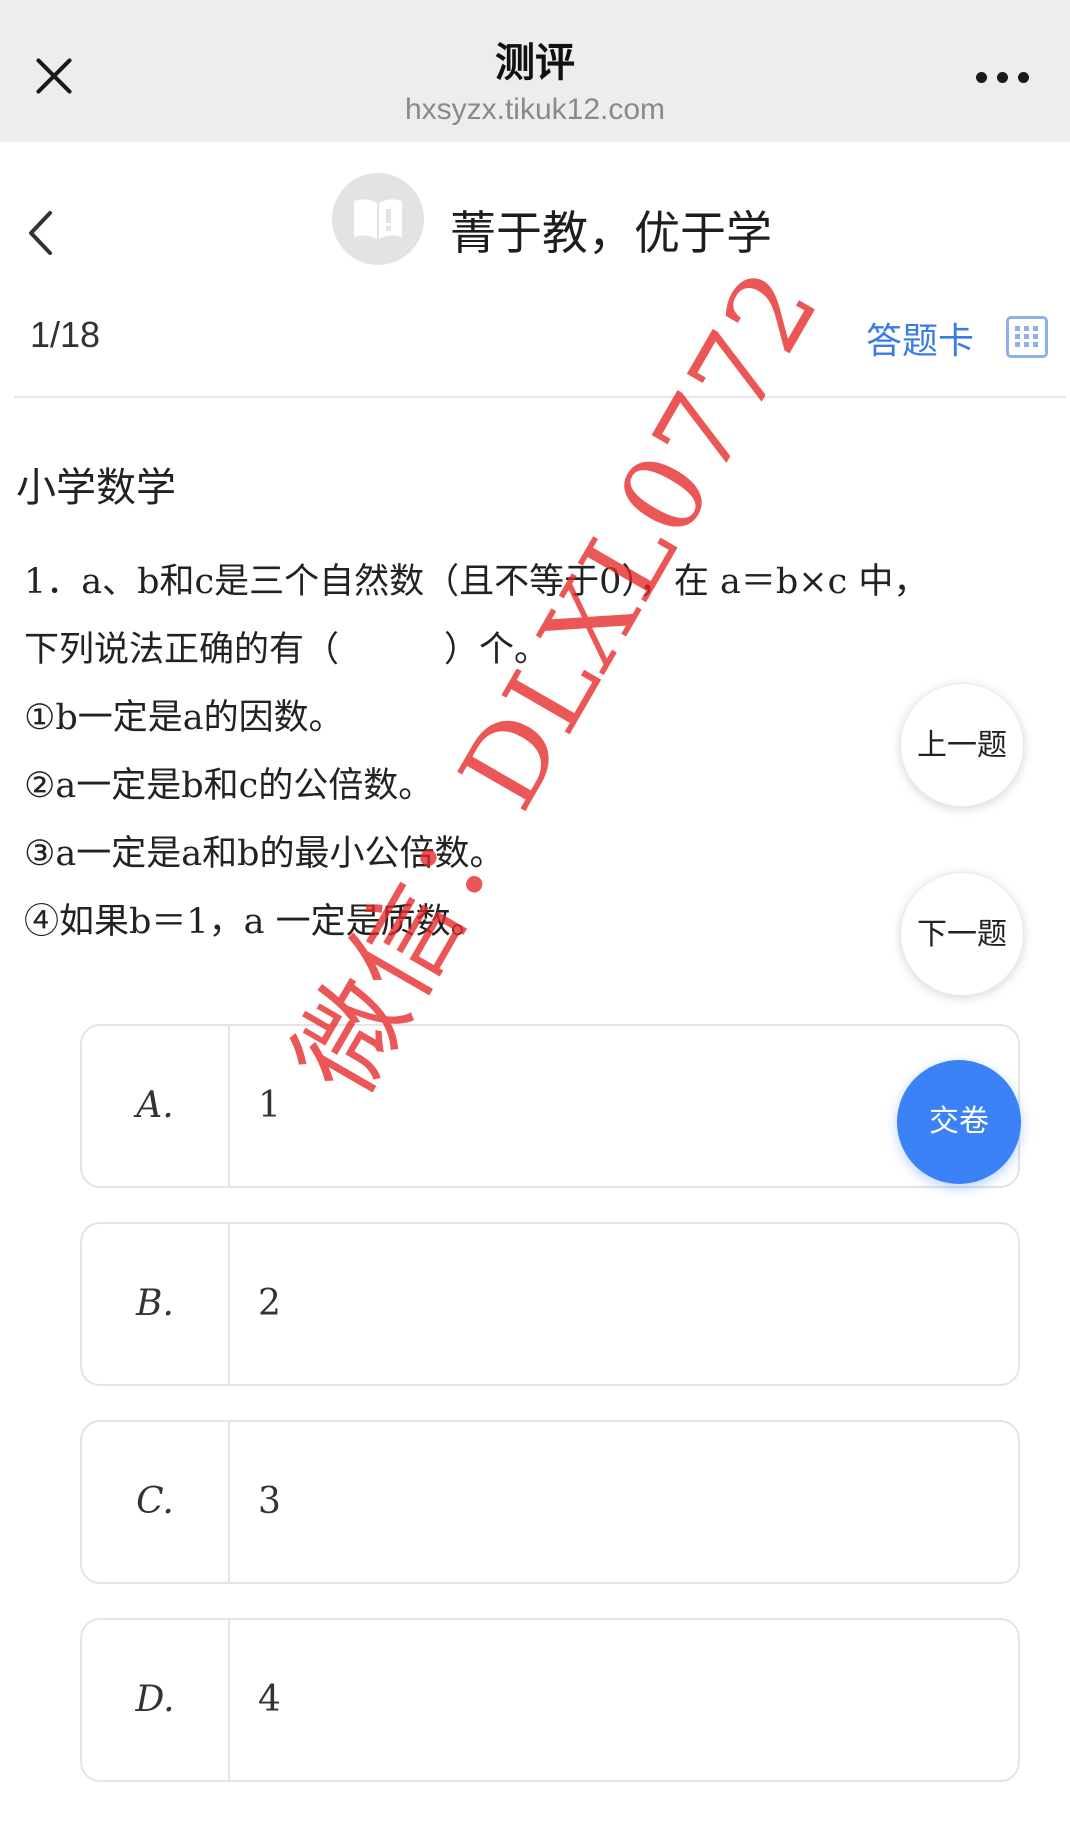  Describe the element at coordinates (229, 786) in the screenshot. I see `question-statement-2: ②a一定是b和c的公倍数。` at that location.